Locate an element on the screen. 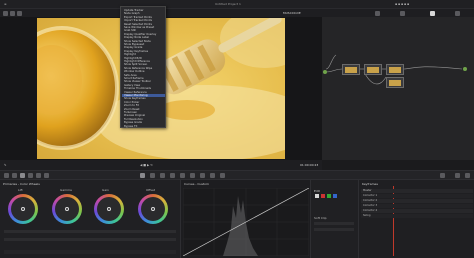 The image size is (474, 258). node-connections is located at coordinates (394, 69).